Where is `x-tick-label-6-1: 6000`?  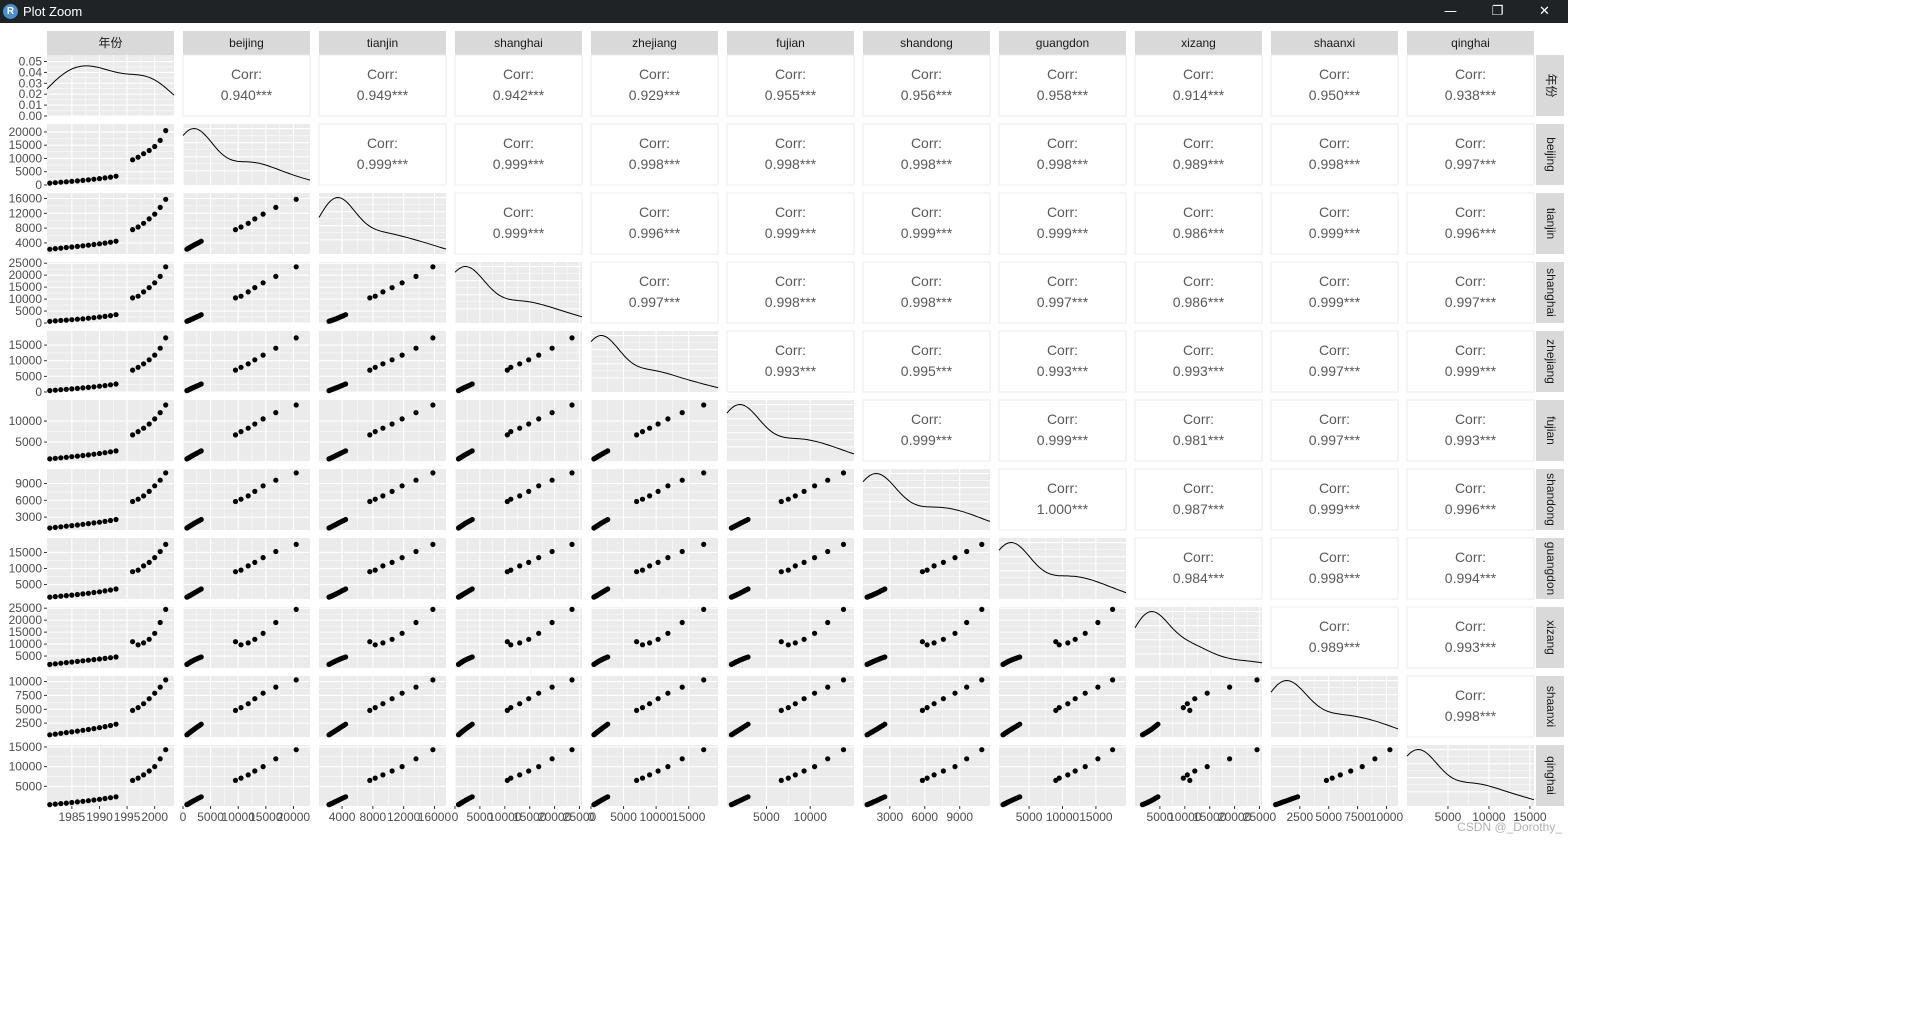
x-tick-label-6-1: 6000 is located at coordinates (924, 817).